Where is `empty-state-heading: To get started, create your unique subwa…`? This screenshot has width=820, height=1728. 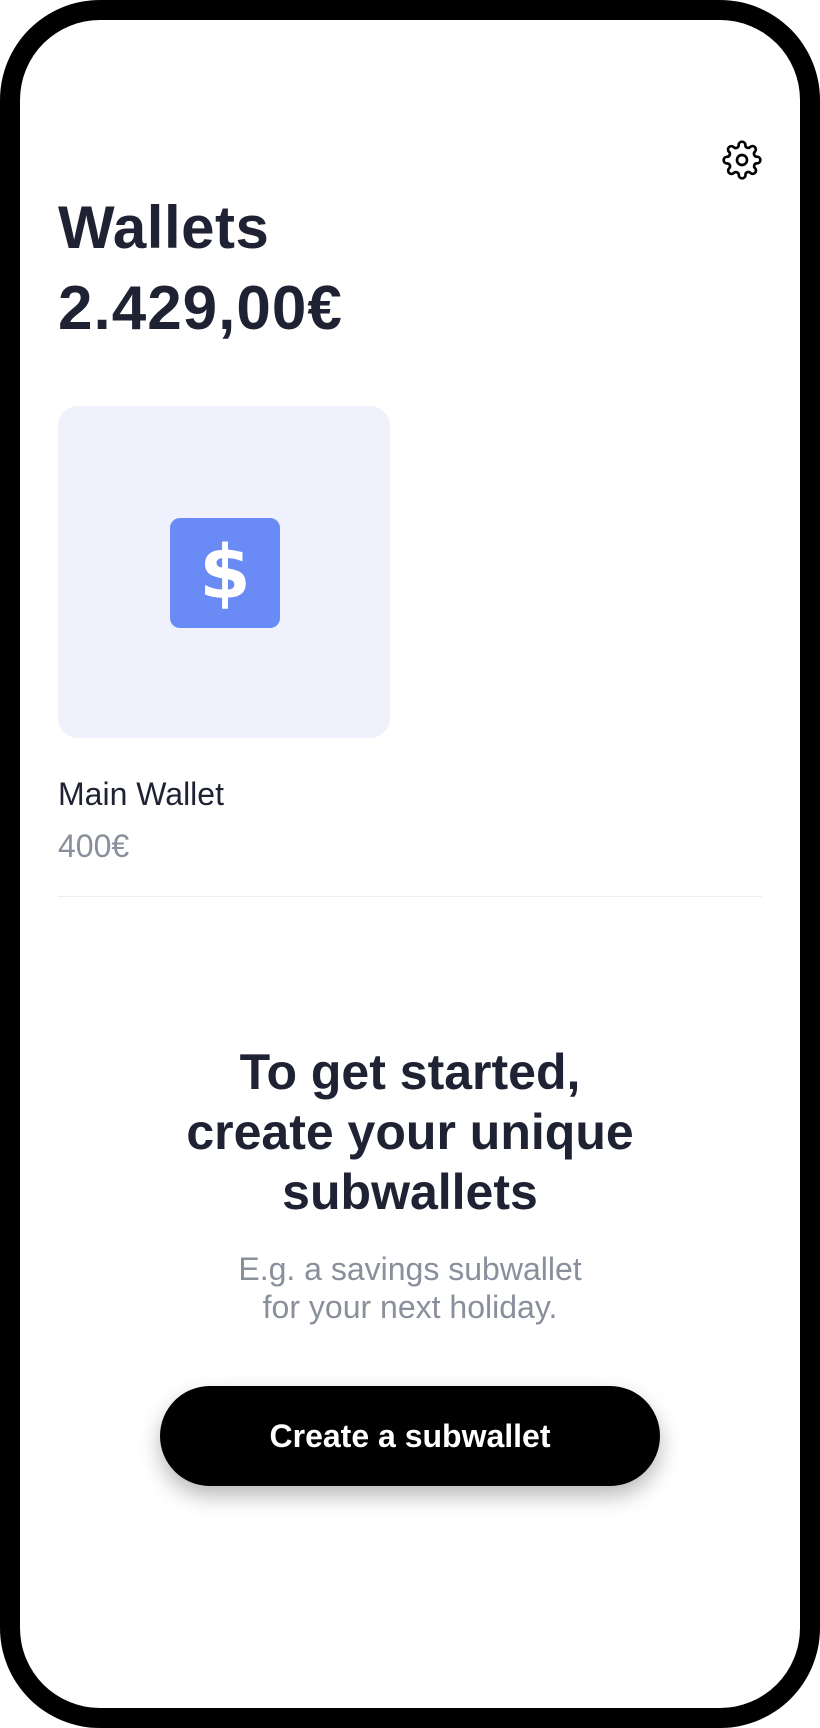
empty-state-heading: To get started, create your unique subwa… is located at coordinates (410, 1132).